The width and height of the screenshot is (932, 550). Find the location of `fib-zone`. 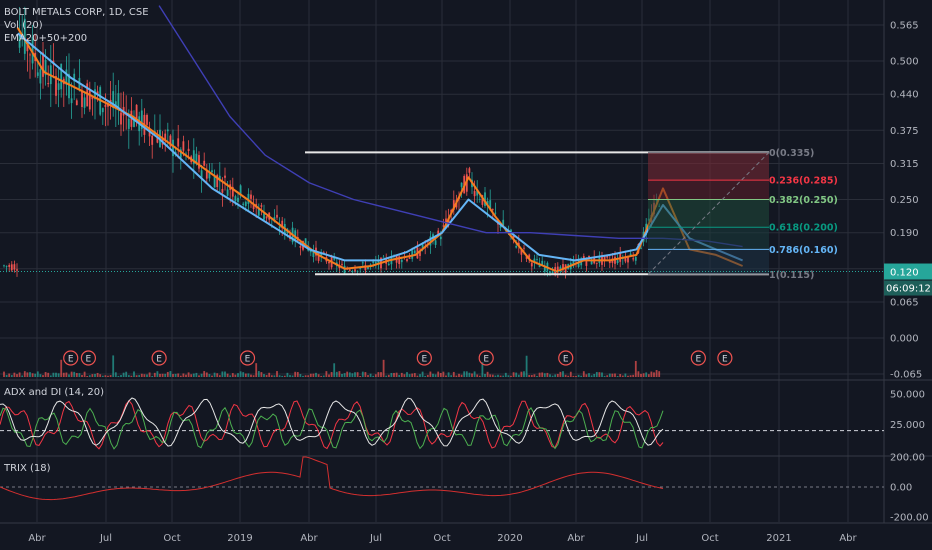

fib-zone is located at coordinates (708, 166).